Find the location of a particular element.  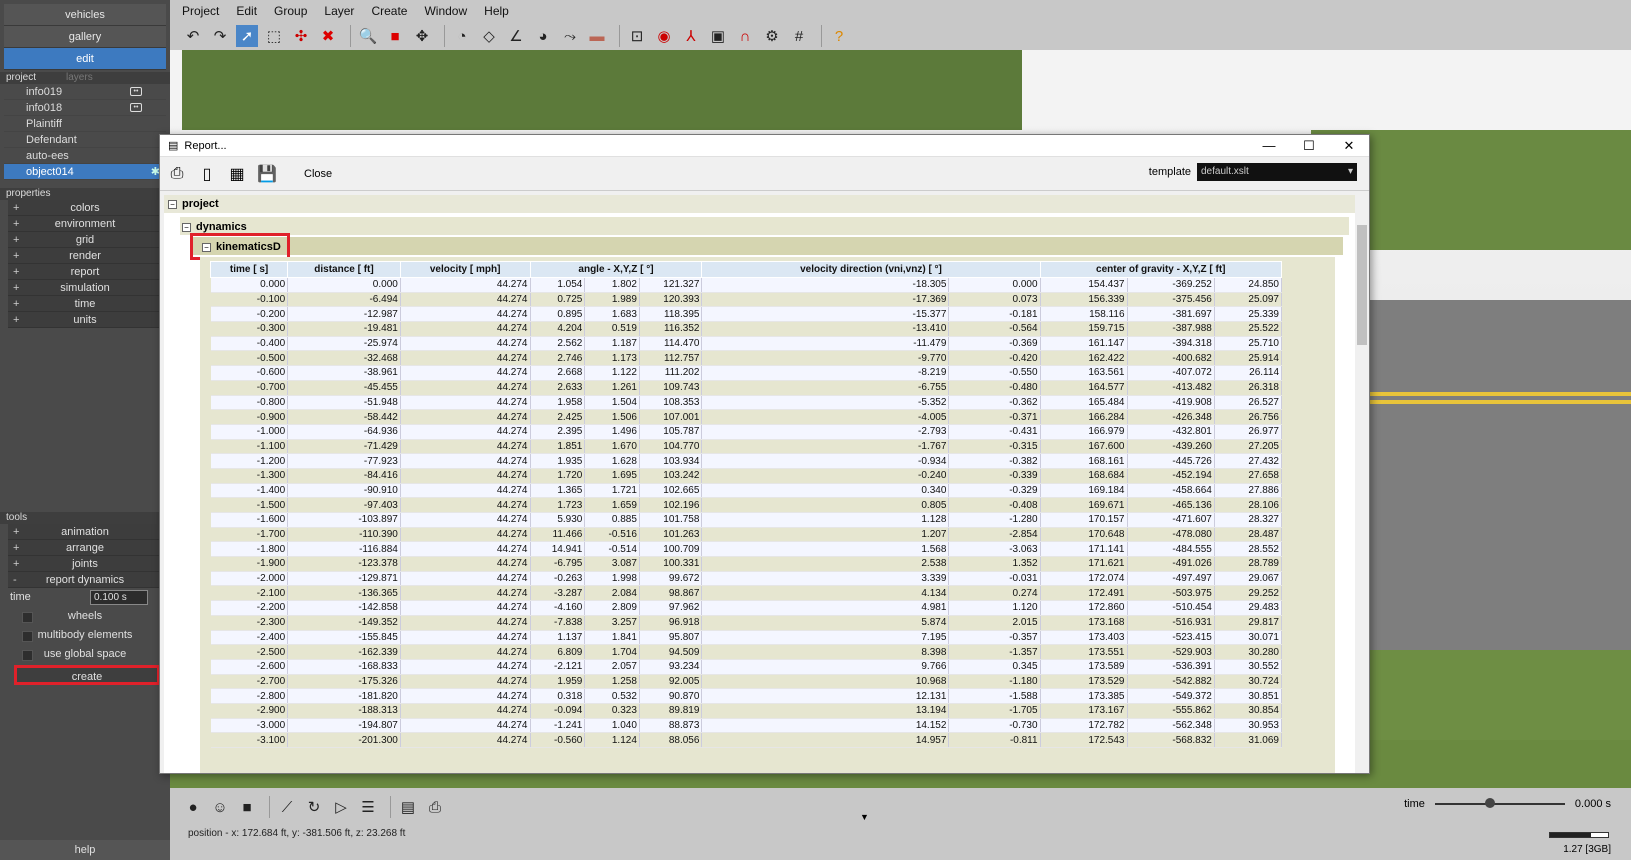

time-slider is located at coordinates (1499, 803).